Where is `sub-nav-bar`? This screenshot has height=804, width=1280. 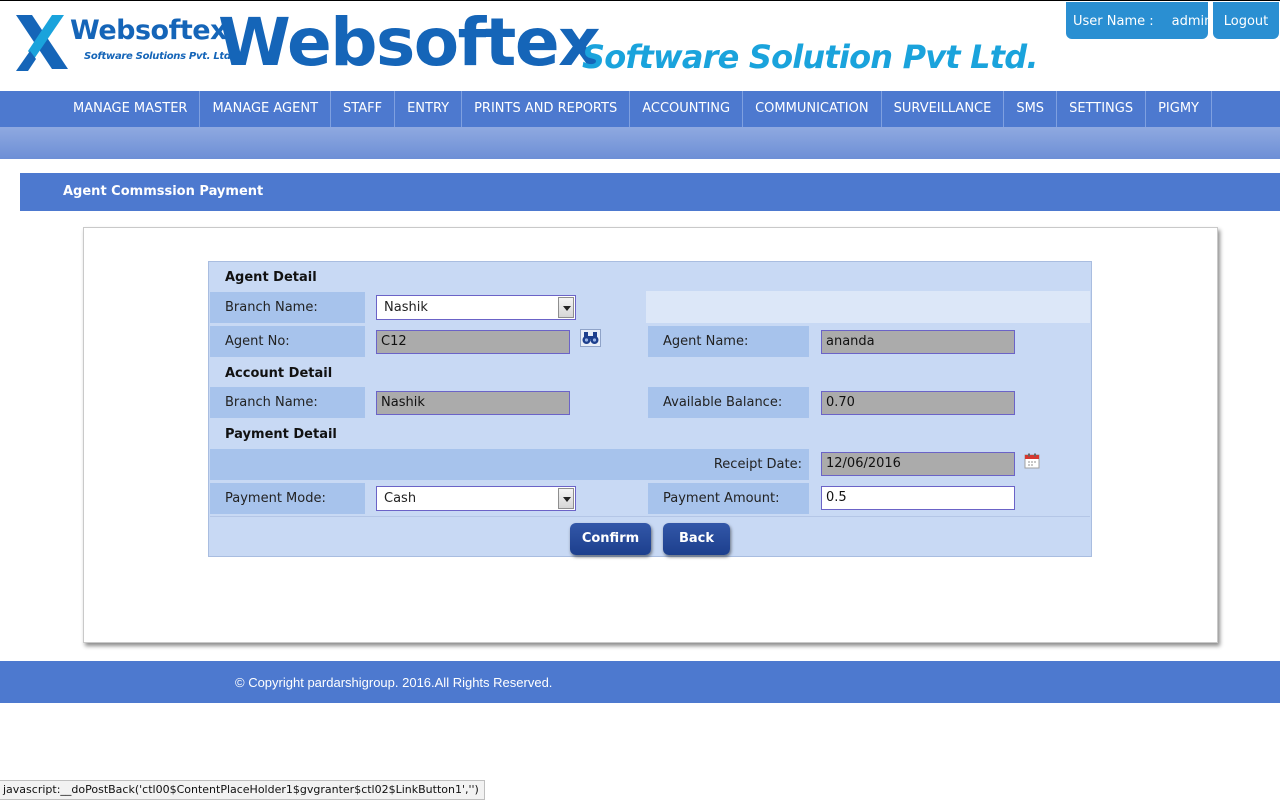
sub-nav-bar is located at coordinates (640, 143).